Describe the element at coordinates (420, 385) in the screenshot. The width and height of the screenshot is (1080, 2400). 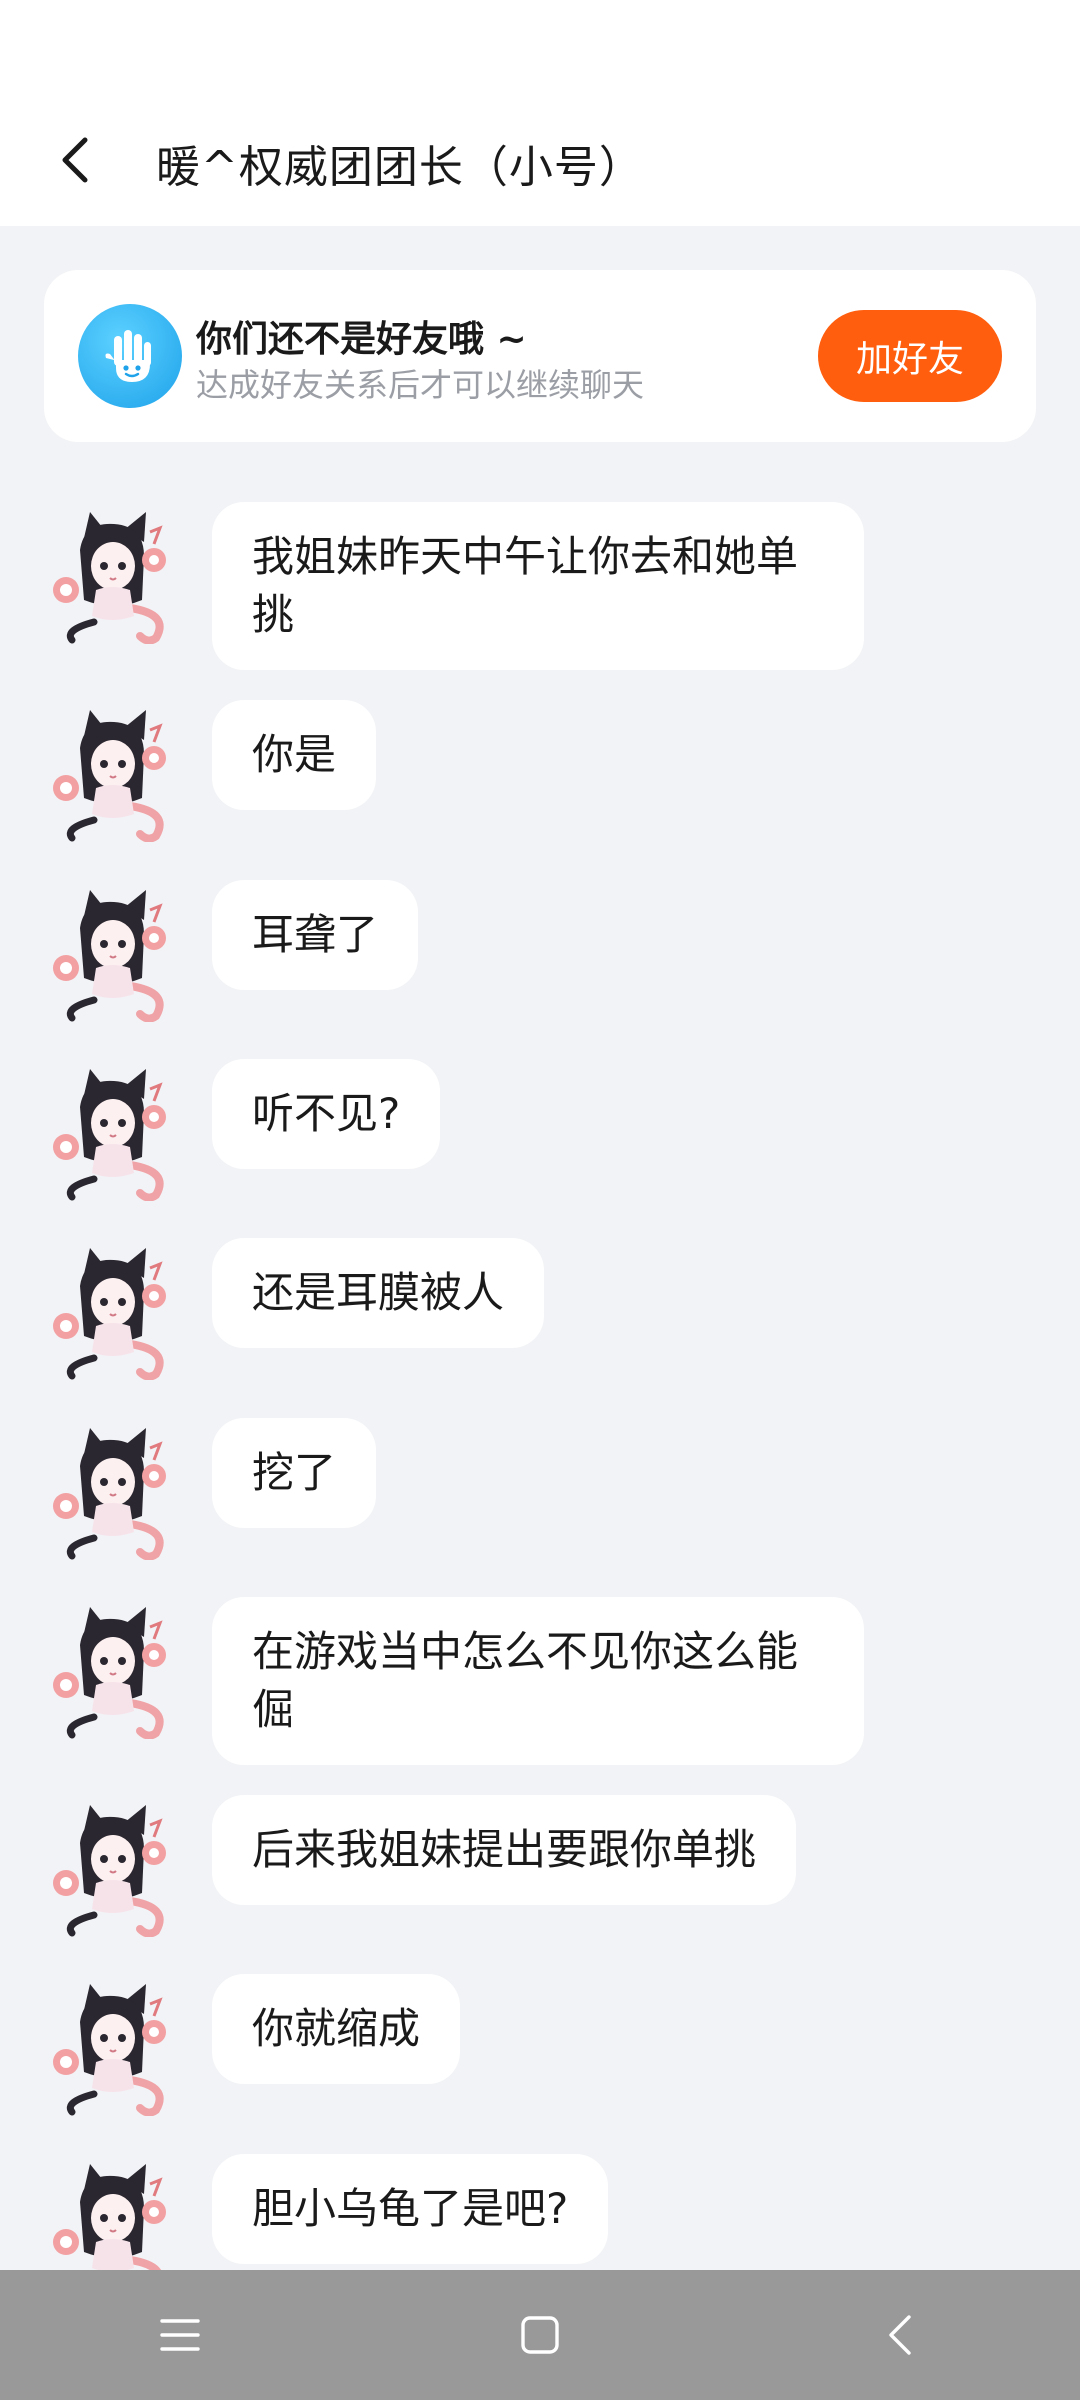
I see `banner-subtitle: 达成好友关系后才可以继续聊天` at that location.